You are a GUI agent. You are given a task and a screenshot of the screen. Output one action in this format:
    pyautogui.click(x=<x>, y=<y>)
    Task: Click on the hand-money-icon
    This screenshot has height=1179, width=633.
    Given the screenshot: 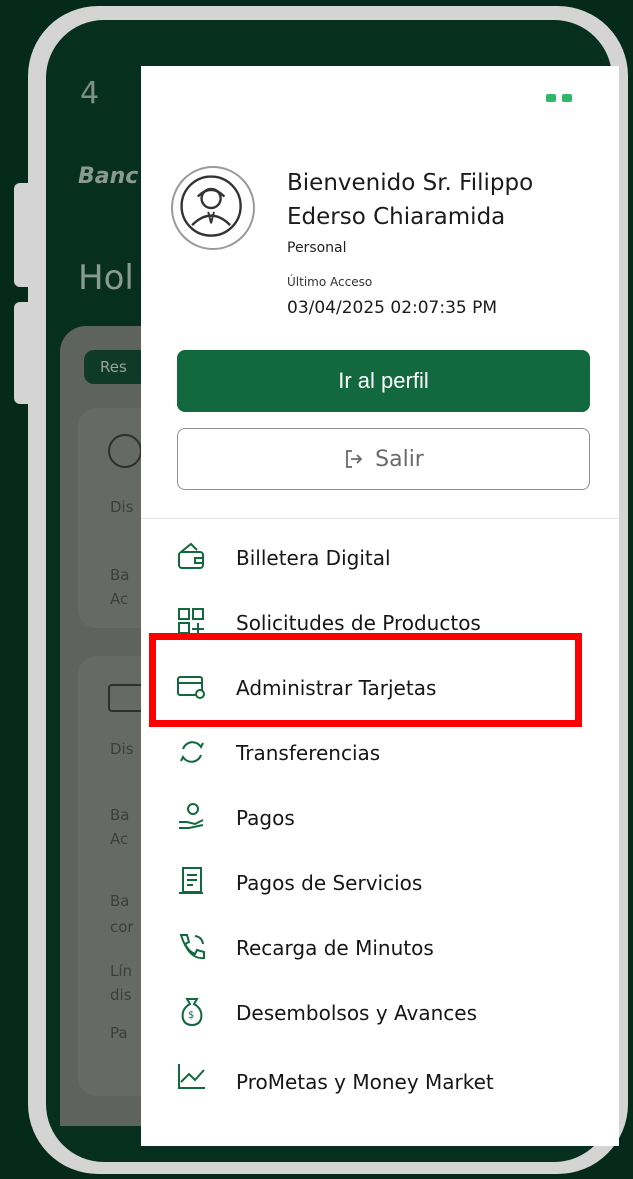 What is the action you would take?
    pyautogui.click(x=191, y=816)
    